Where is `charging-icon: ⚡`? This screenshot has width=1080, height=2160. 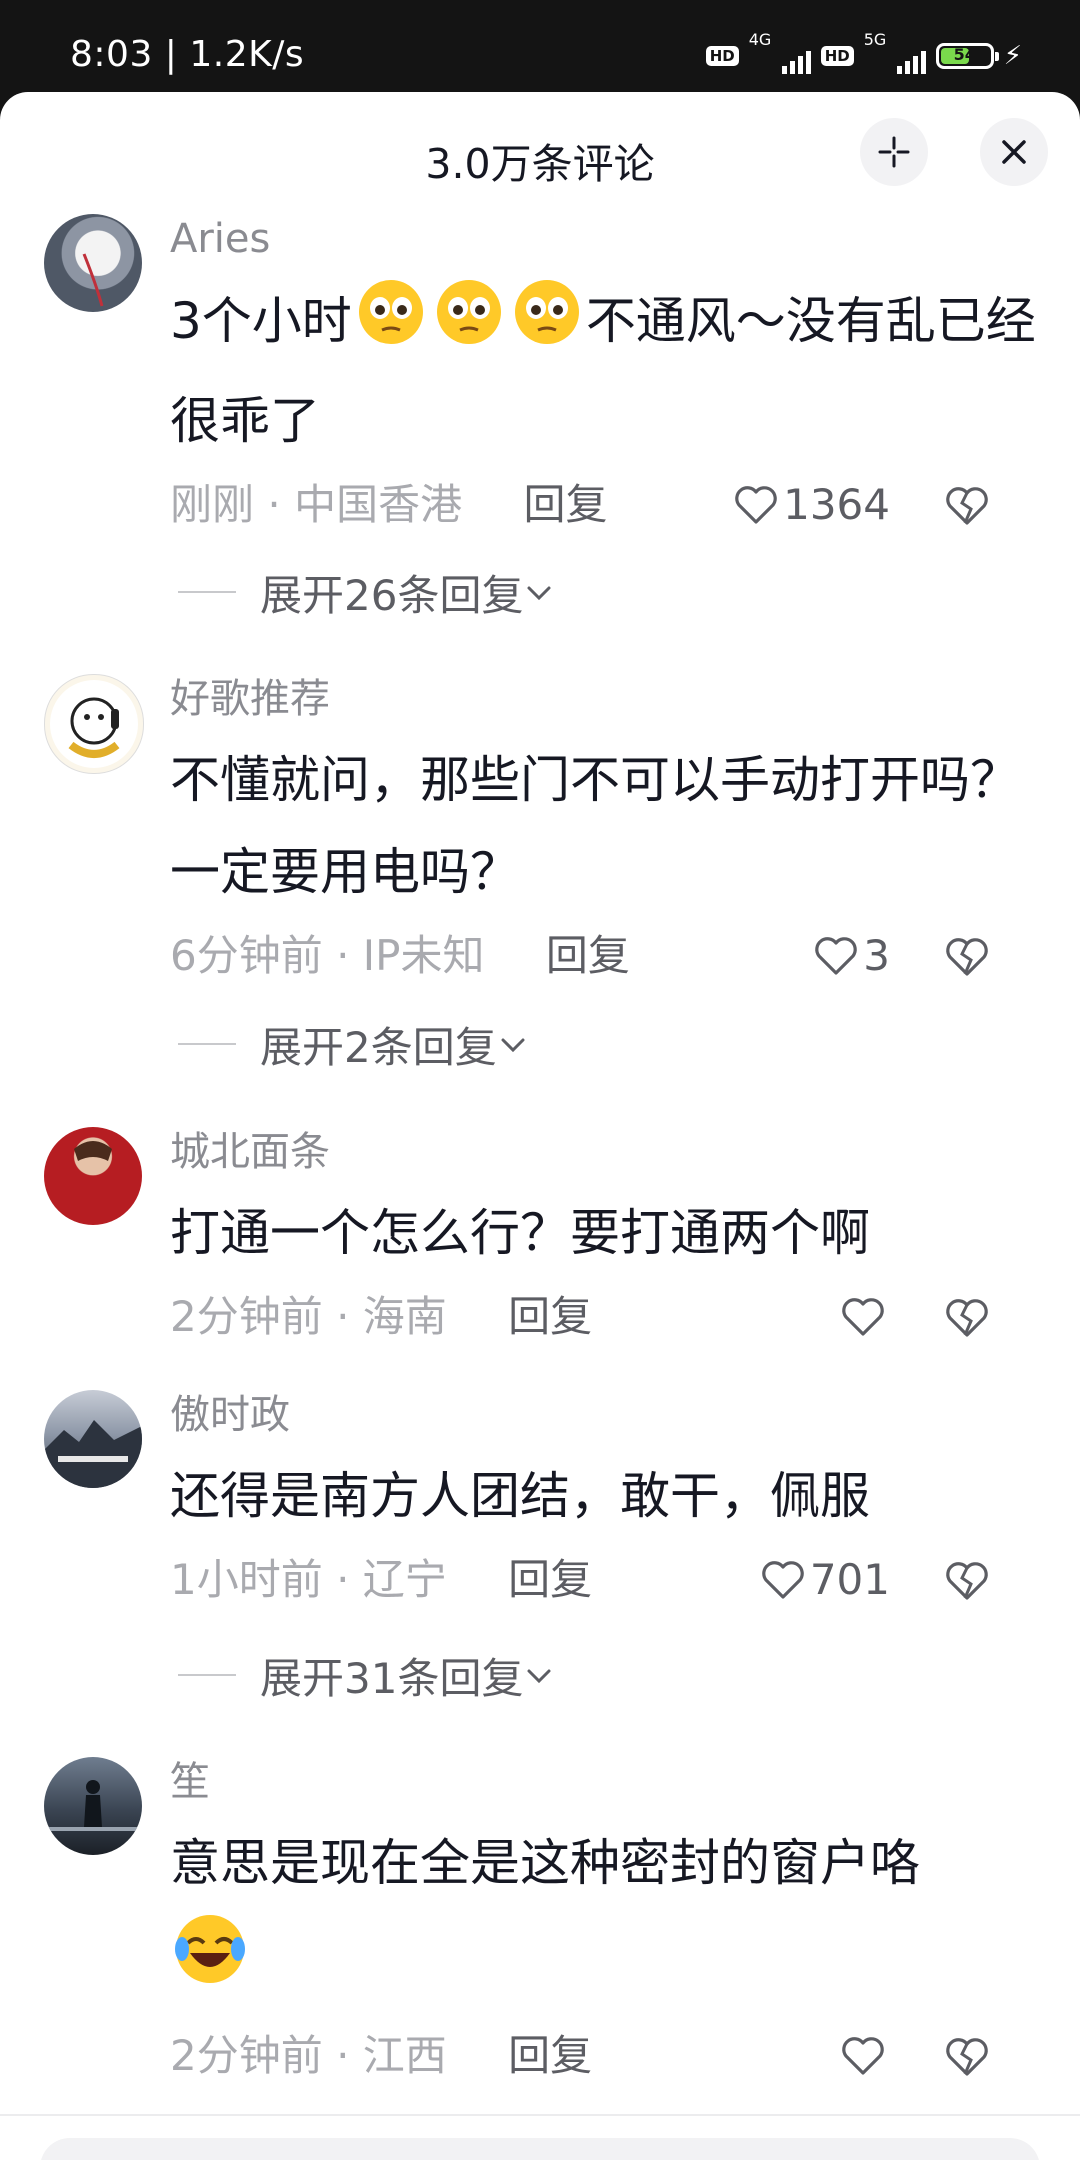 charging-icon: ⚡ is located at coordinates (1012, 56).